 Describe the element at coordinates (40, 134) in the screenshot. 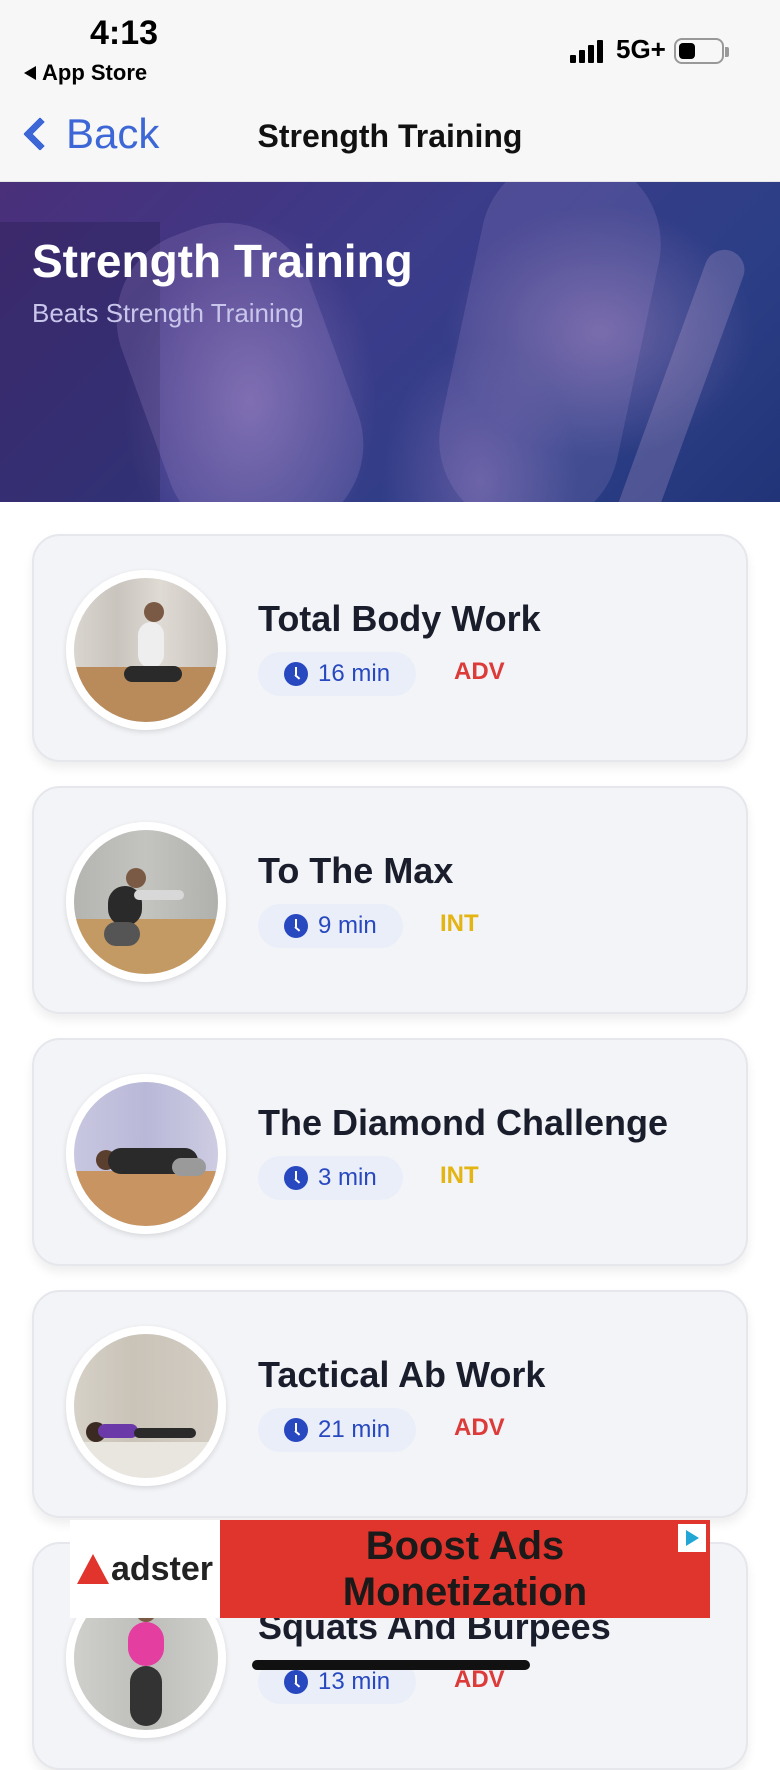

I see `chevron-left-icon` at that location.